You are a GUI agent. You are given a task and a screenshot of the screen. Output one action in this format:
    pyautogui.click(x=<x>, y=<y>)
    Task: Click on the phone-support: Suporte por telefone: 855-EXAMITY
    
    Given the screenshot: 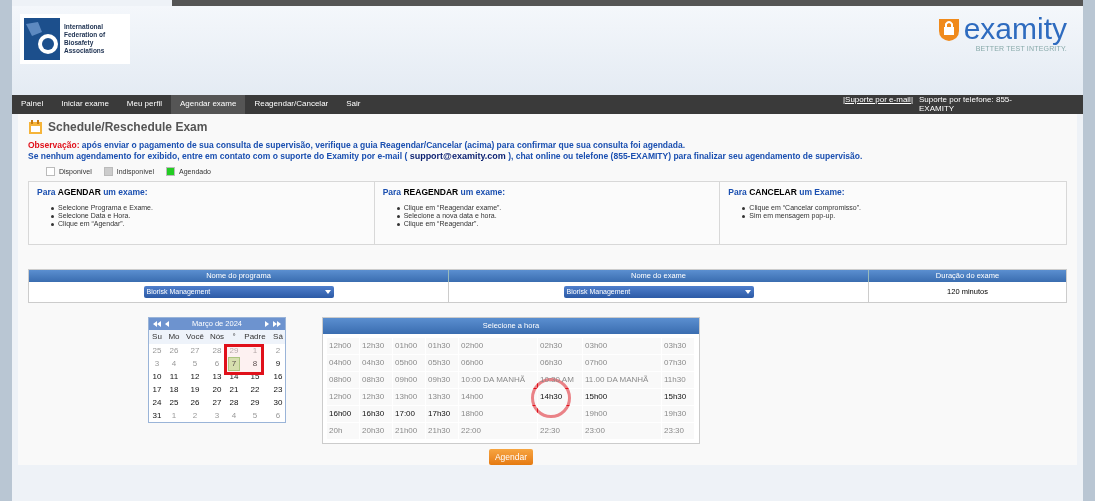 What is the action you would take?
    pyautogui.click(x=966, y=104)
    